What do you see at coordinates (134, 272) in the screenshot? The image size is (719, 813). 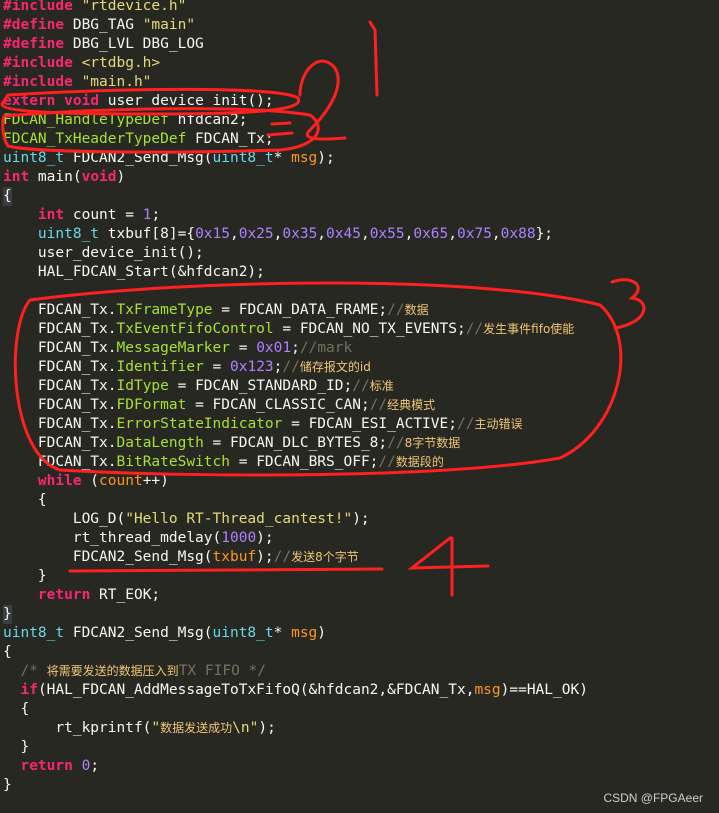 I see `code-line: HAL_FDCAN_Start(&hfdcan2);` at bounding box center [134, 272].